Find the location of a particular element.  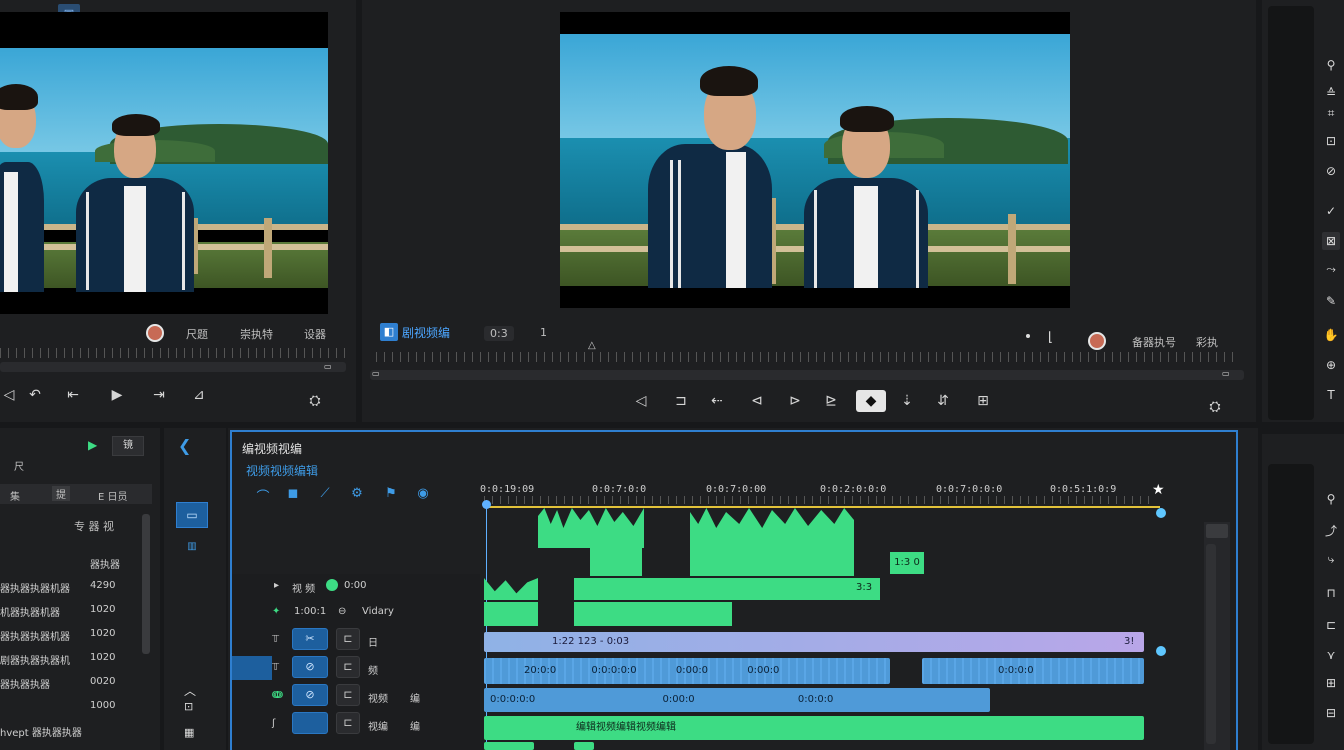

snap-icon: ⌒ is located at coordinates (263, 495).